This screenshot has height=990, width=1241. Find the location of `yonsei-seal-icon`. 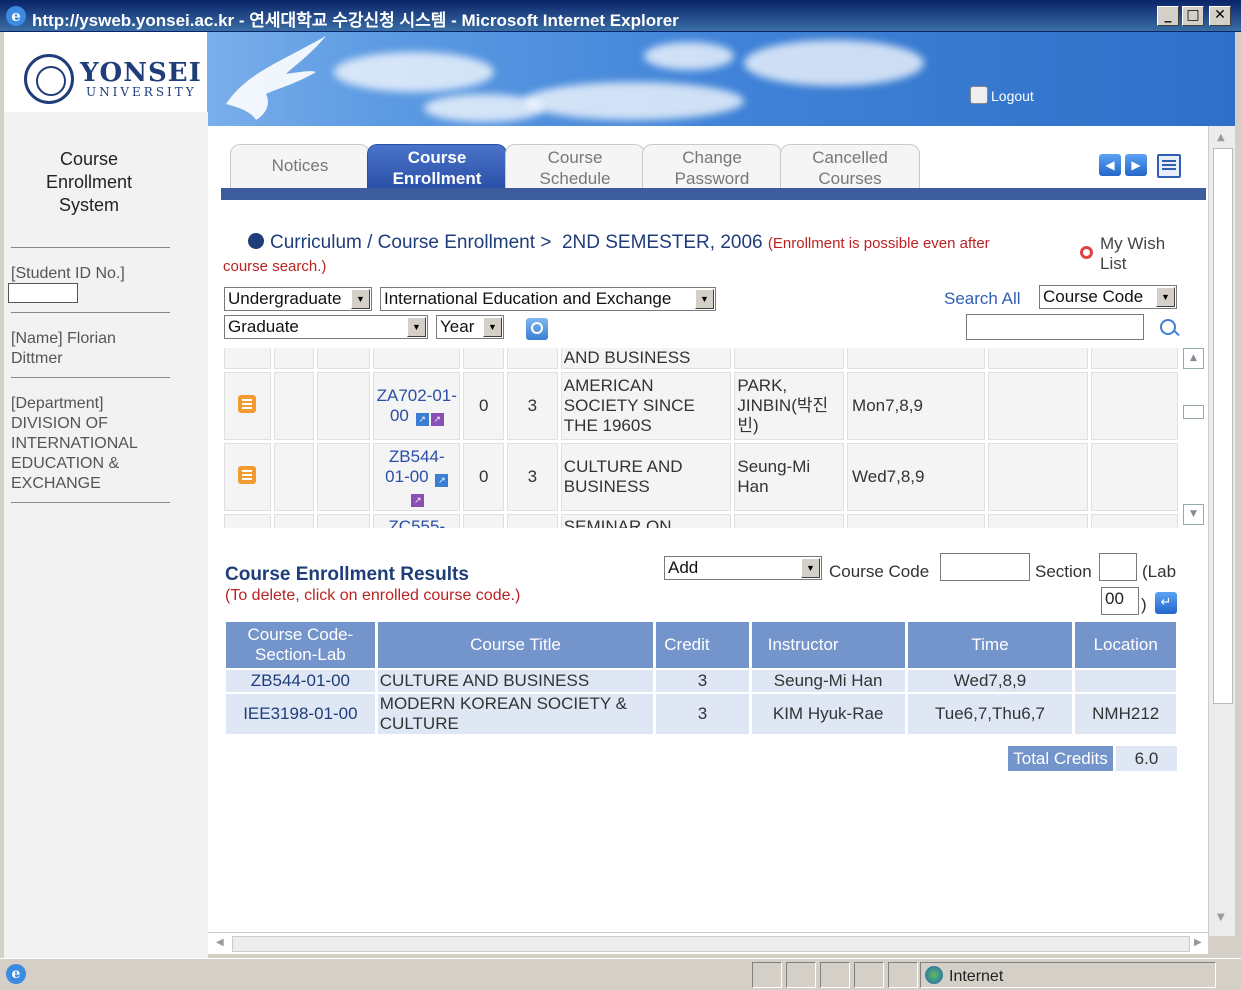

yonsei-seal-icon is located at coordinates (49, 79).